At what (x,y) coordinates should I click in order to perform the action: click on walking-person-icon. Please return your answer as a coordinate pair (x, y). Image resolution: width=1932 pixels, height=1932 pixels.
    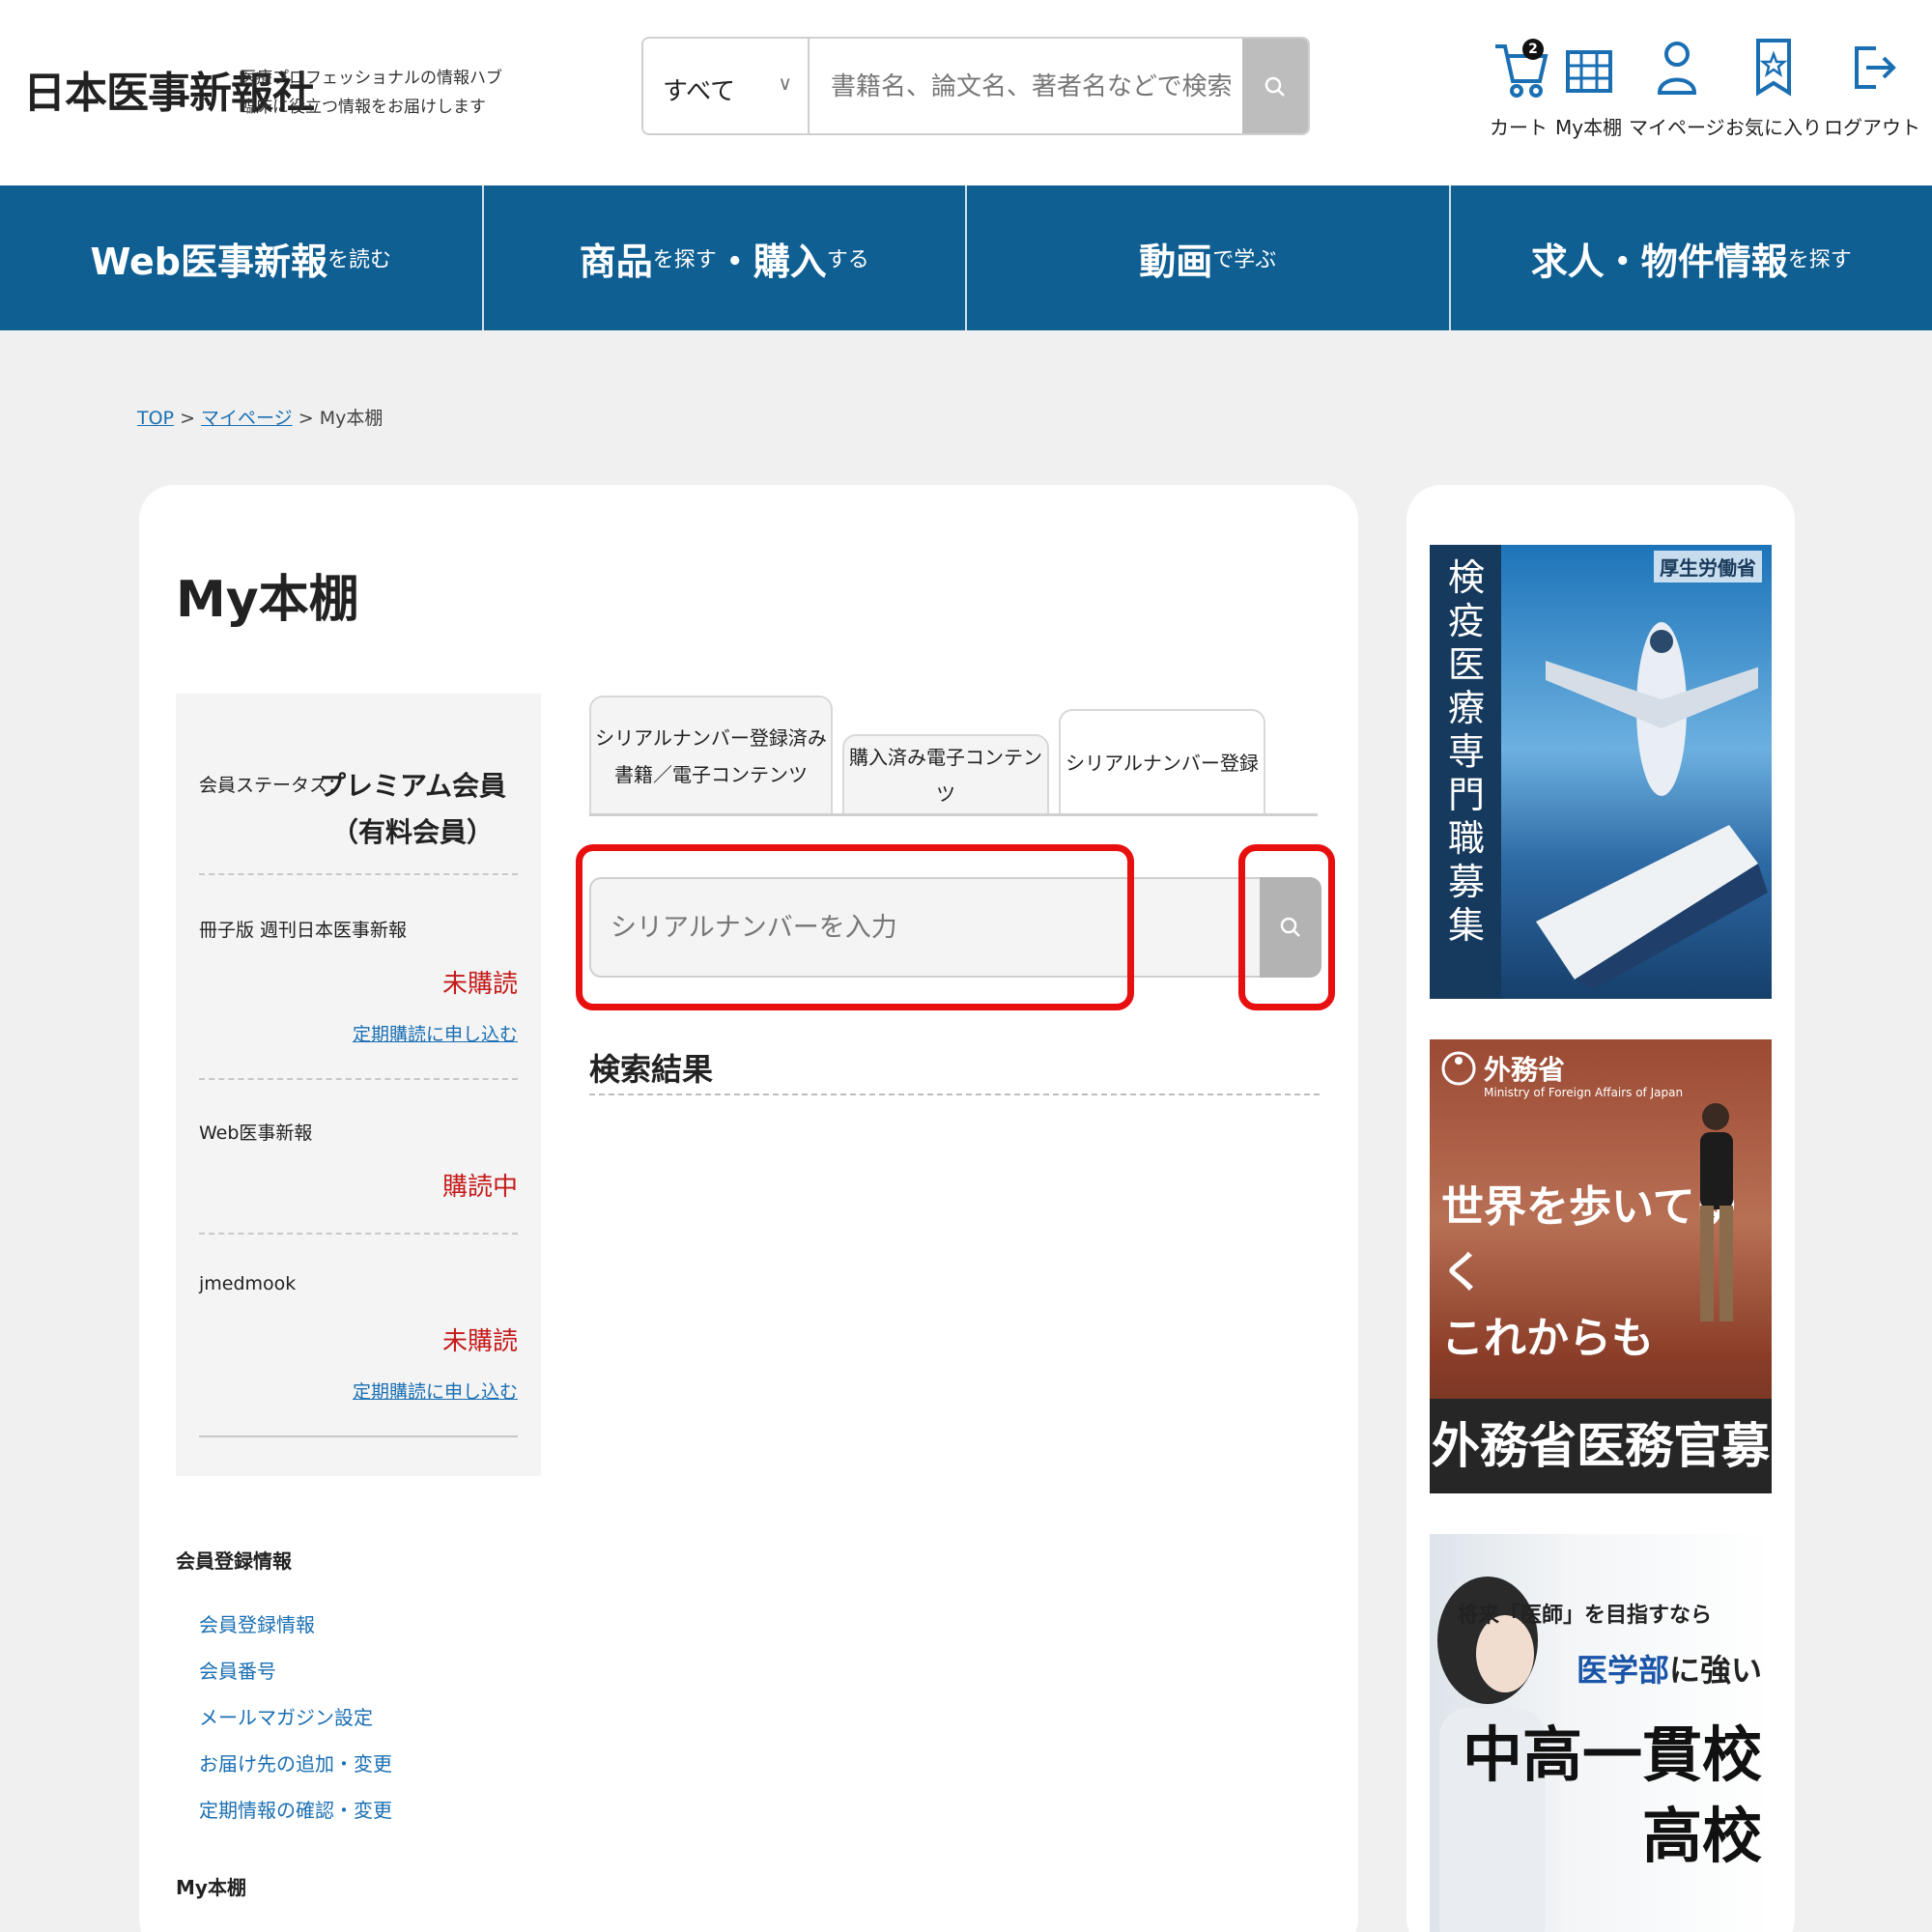
    Looking at the image, I should click on (1716, 1212).